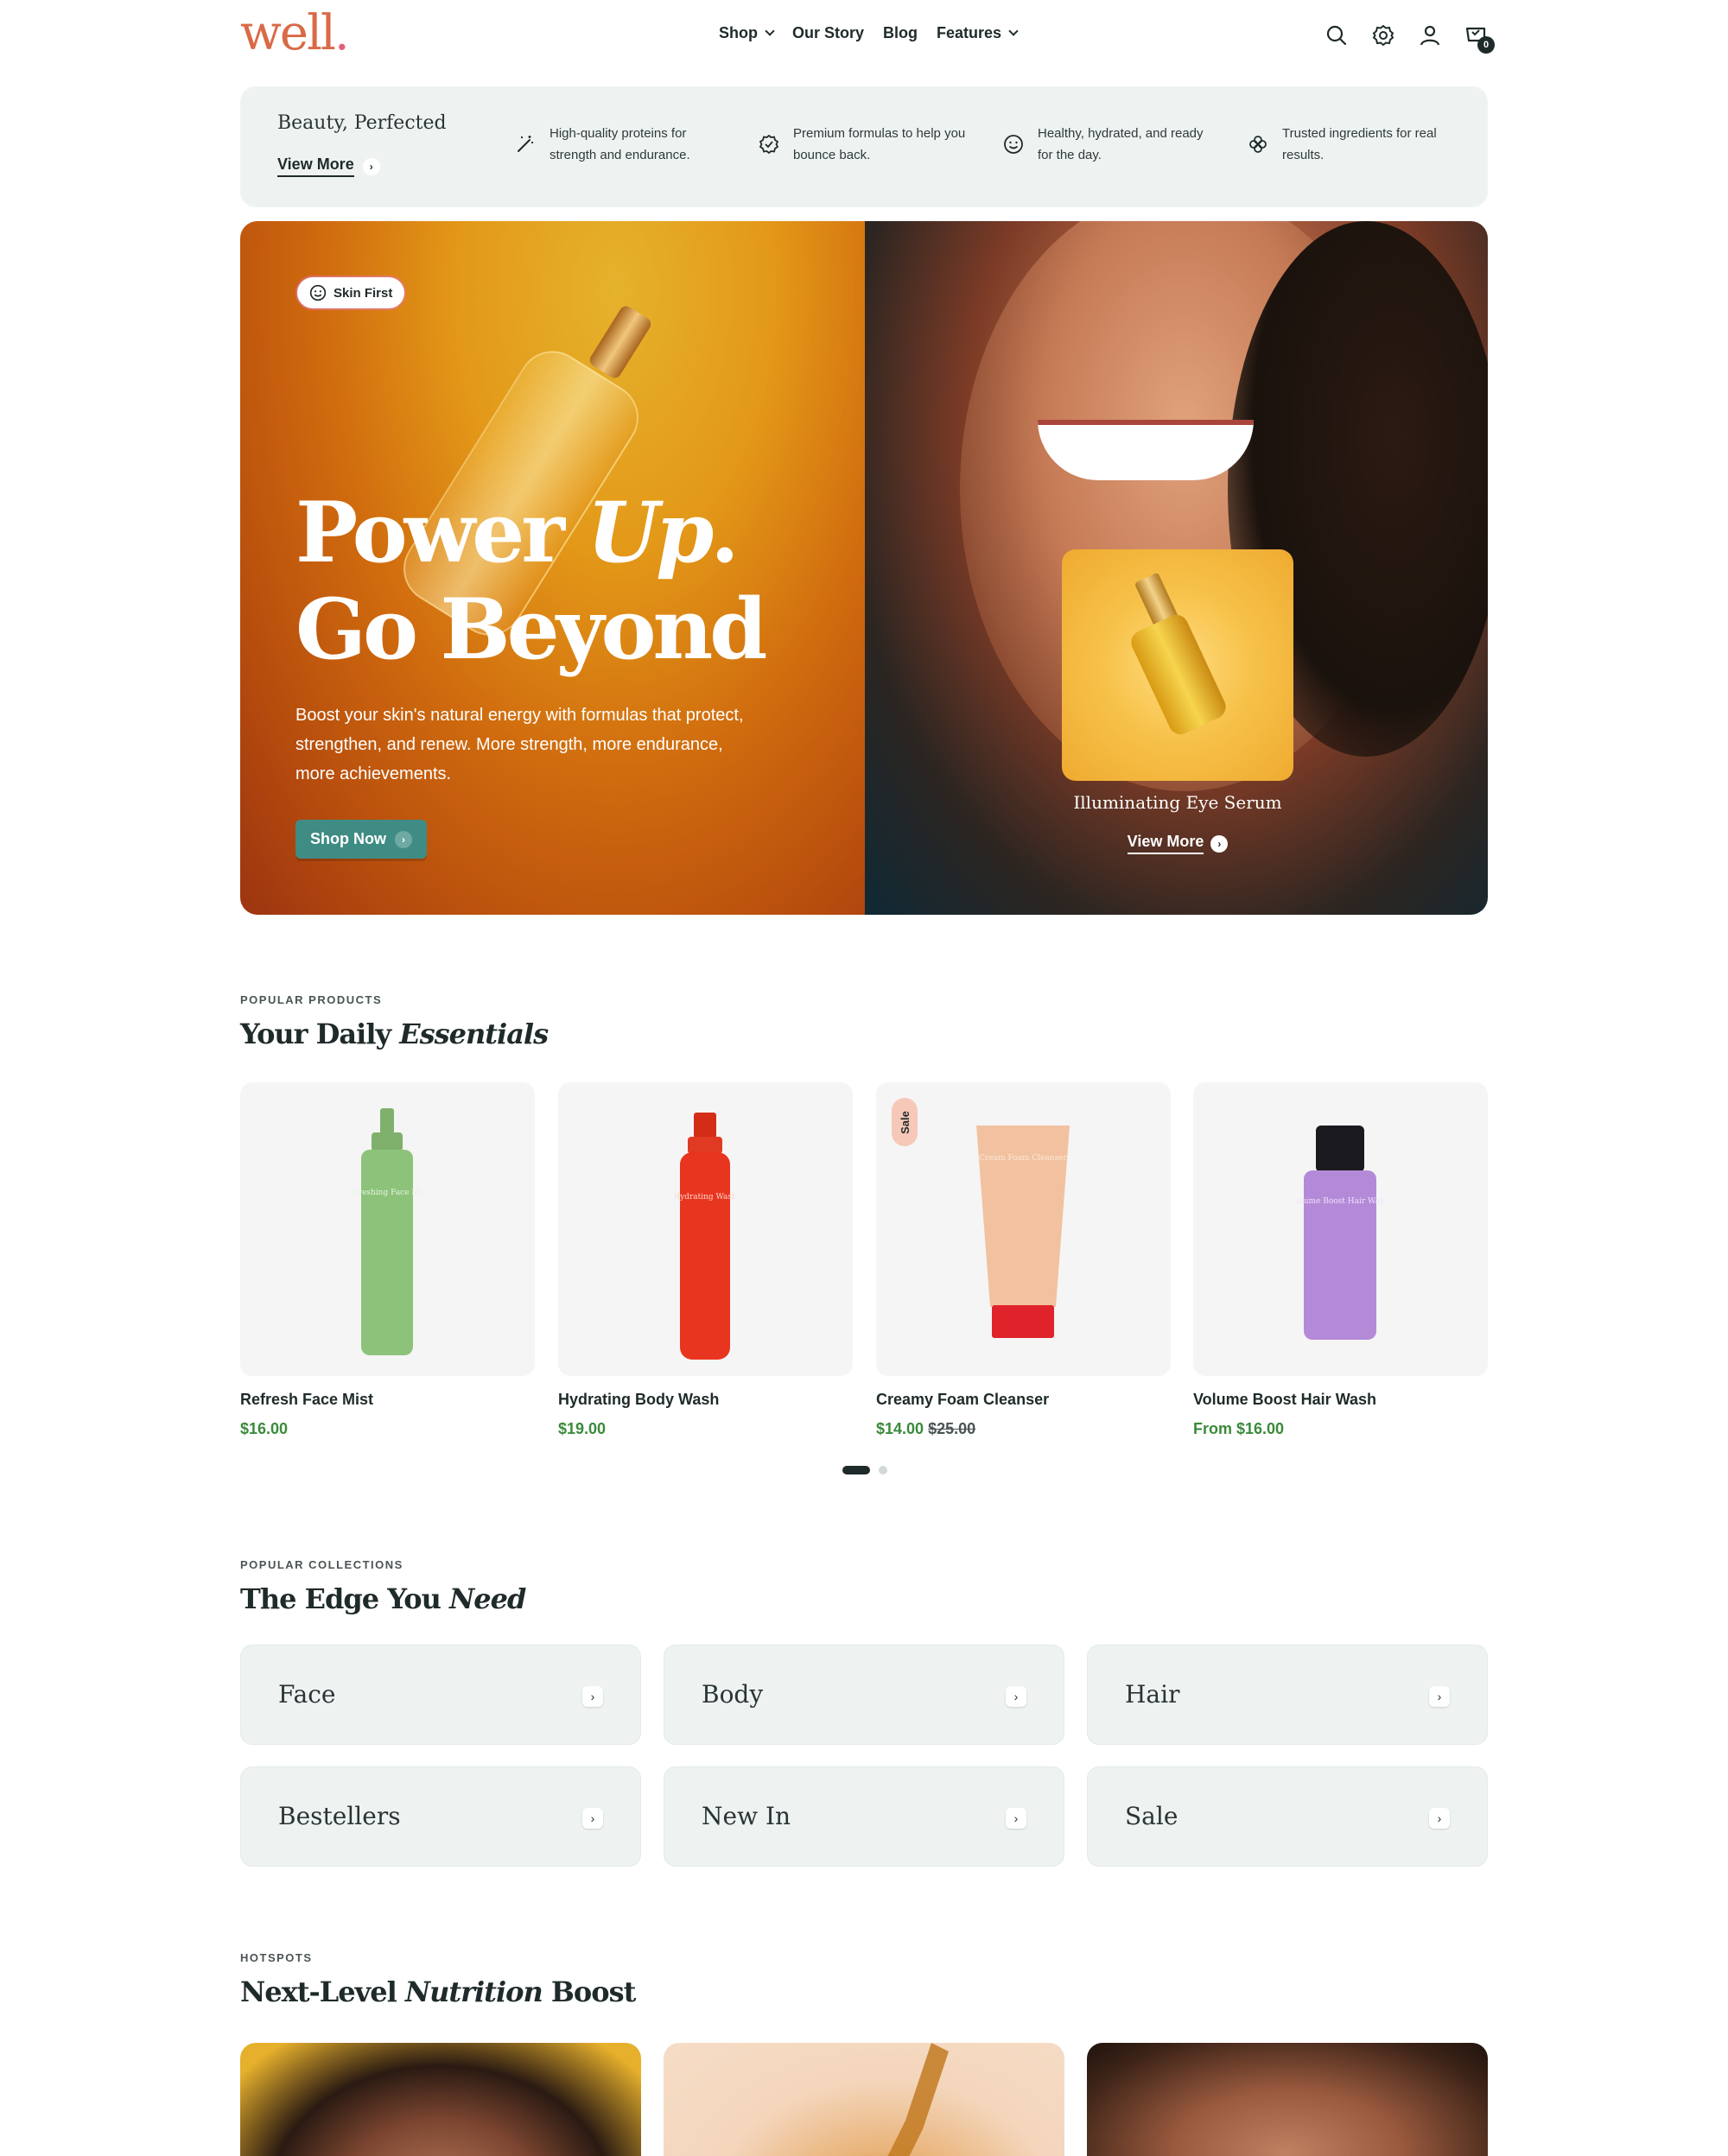 Image resolution: width=1728 pixels, height=2156 pixels. Describe the element at coordinates (864, 1816) in the screenshot. I see `collection-card-new-in: New In ›` at that location.